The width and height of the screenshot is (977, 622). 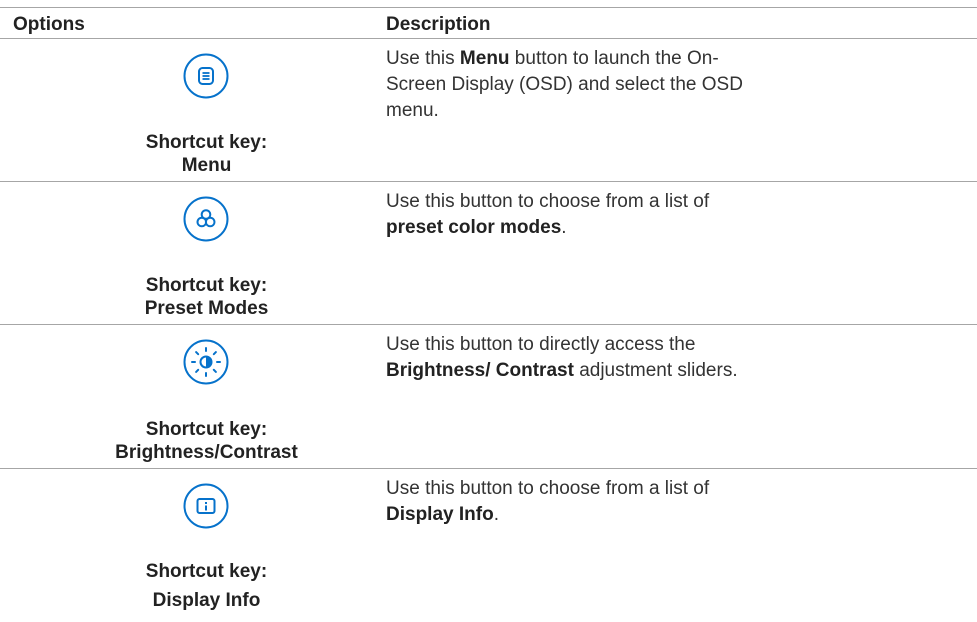 What do you see at coordinates (206, 219) in the screenshot?
I see `preset-modes-icon` at bounding box center [206, 219].